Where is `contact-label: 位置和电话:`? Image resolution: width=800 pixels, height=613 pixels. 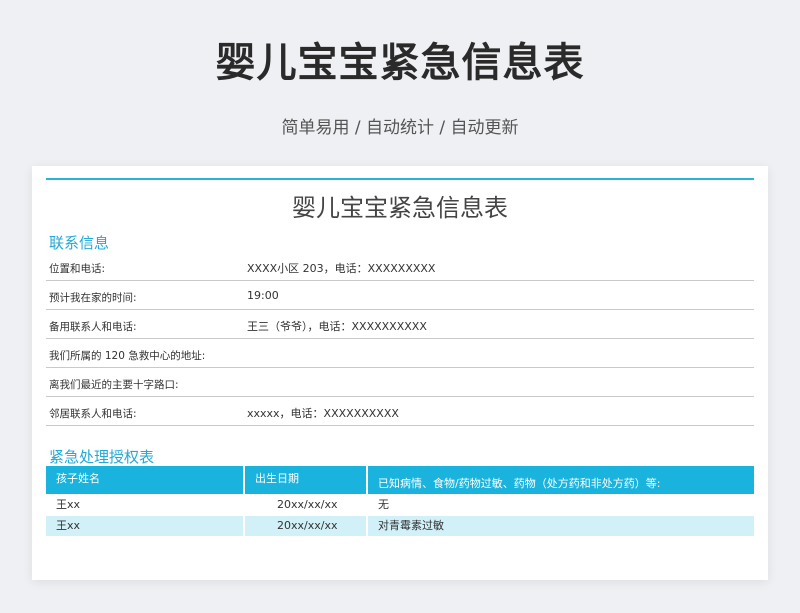
contact-label: 位置和电话: is located at coordinates (77, 269).